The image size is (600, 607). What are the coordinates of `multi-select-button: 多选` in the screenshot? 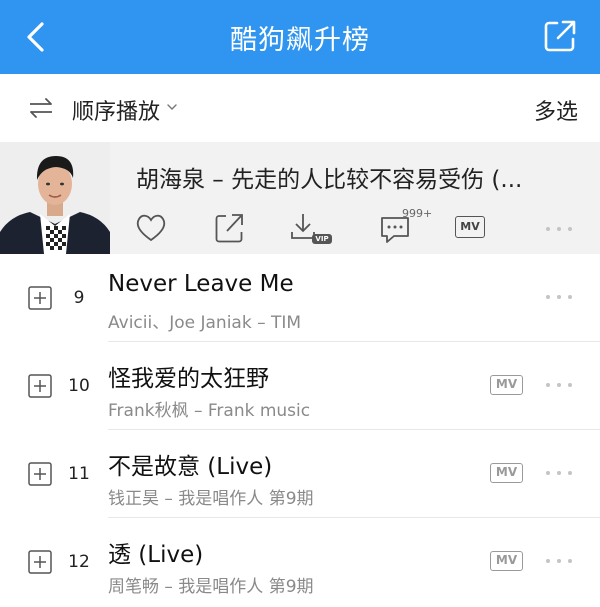 It's located at (556, 110).